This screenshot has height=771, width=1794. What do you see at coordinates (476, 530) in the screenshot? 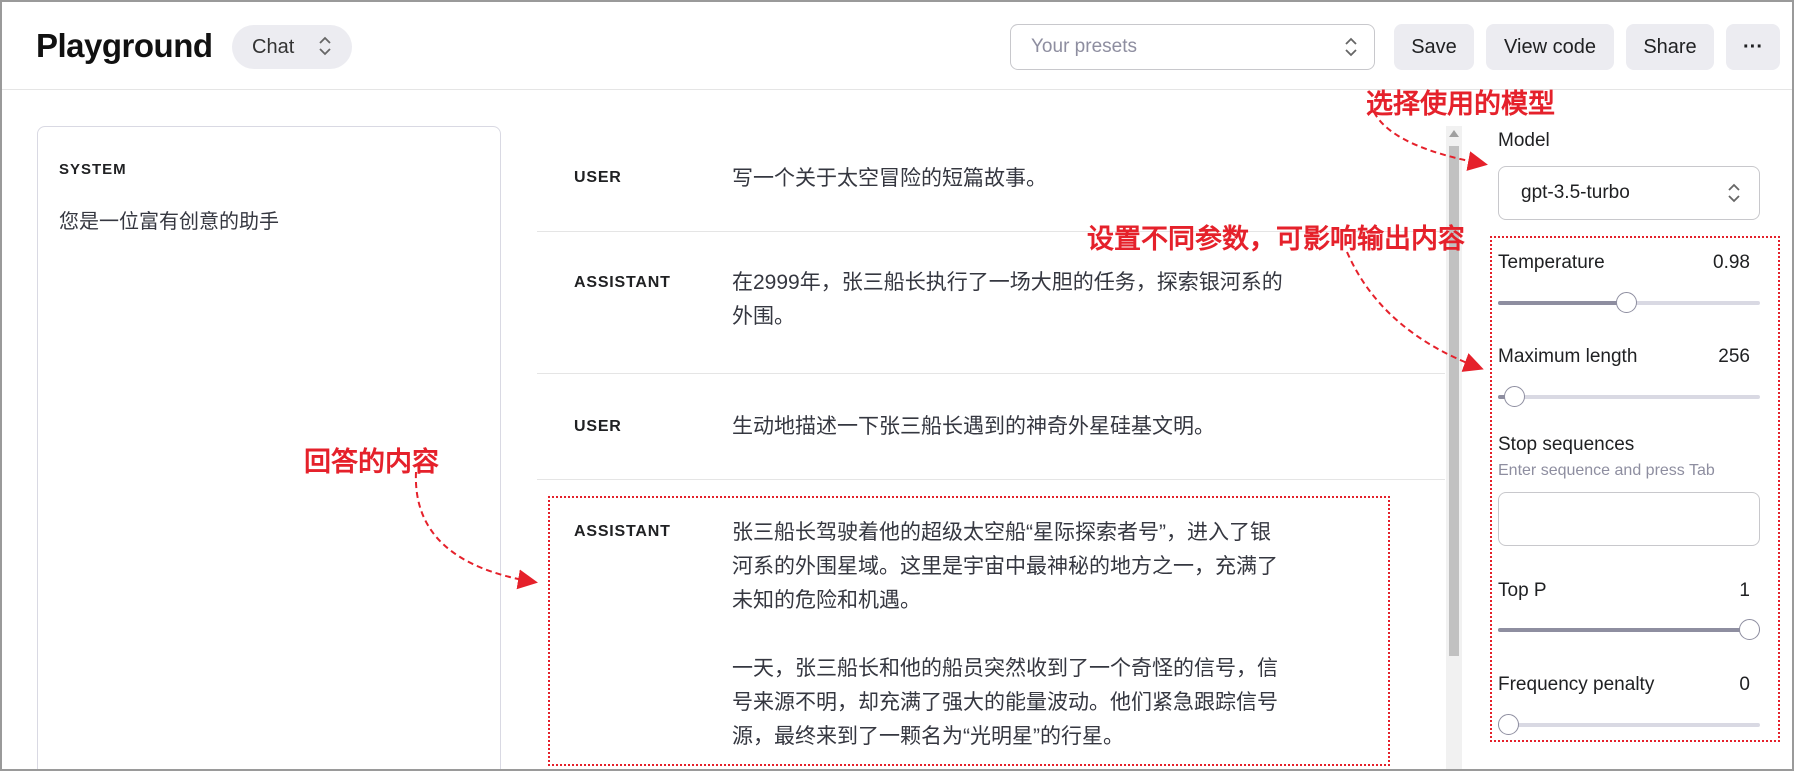
I see `answer-arrow` at bounding box center [476, 530].